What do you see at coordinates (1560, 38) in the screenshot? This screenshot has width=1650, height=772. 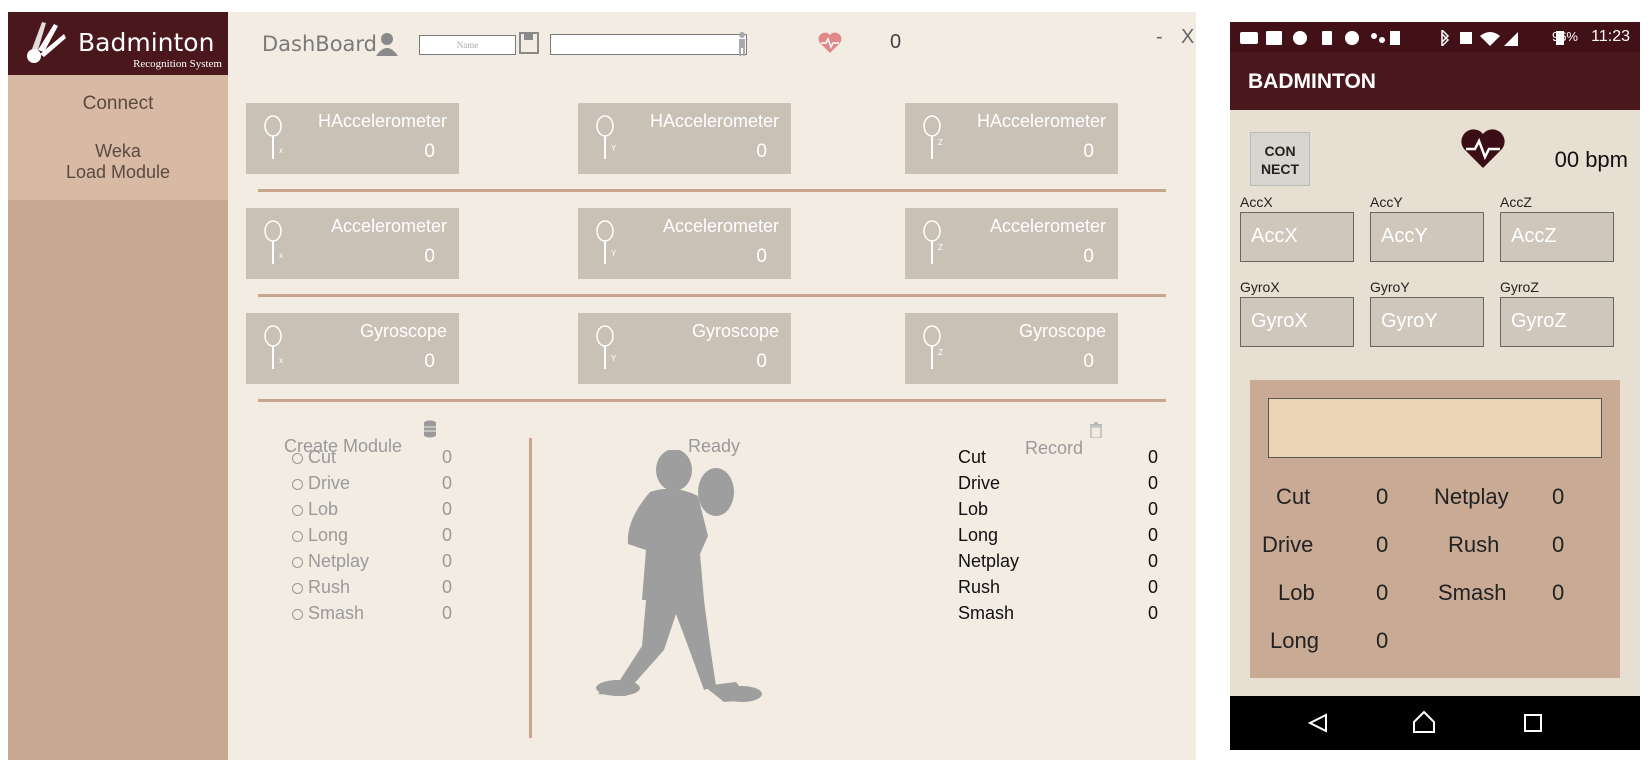 I see `battery-icon` at bounding box center [1560, 38].